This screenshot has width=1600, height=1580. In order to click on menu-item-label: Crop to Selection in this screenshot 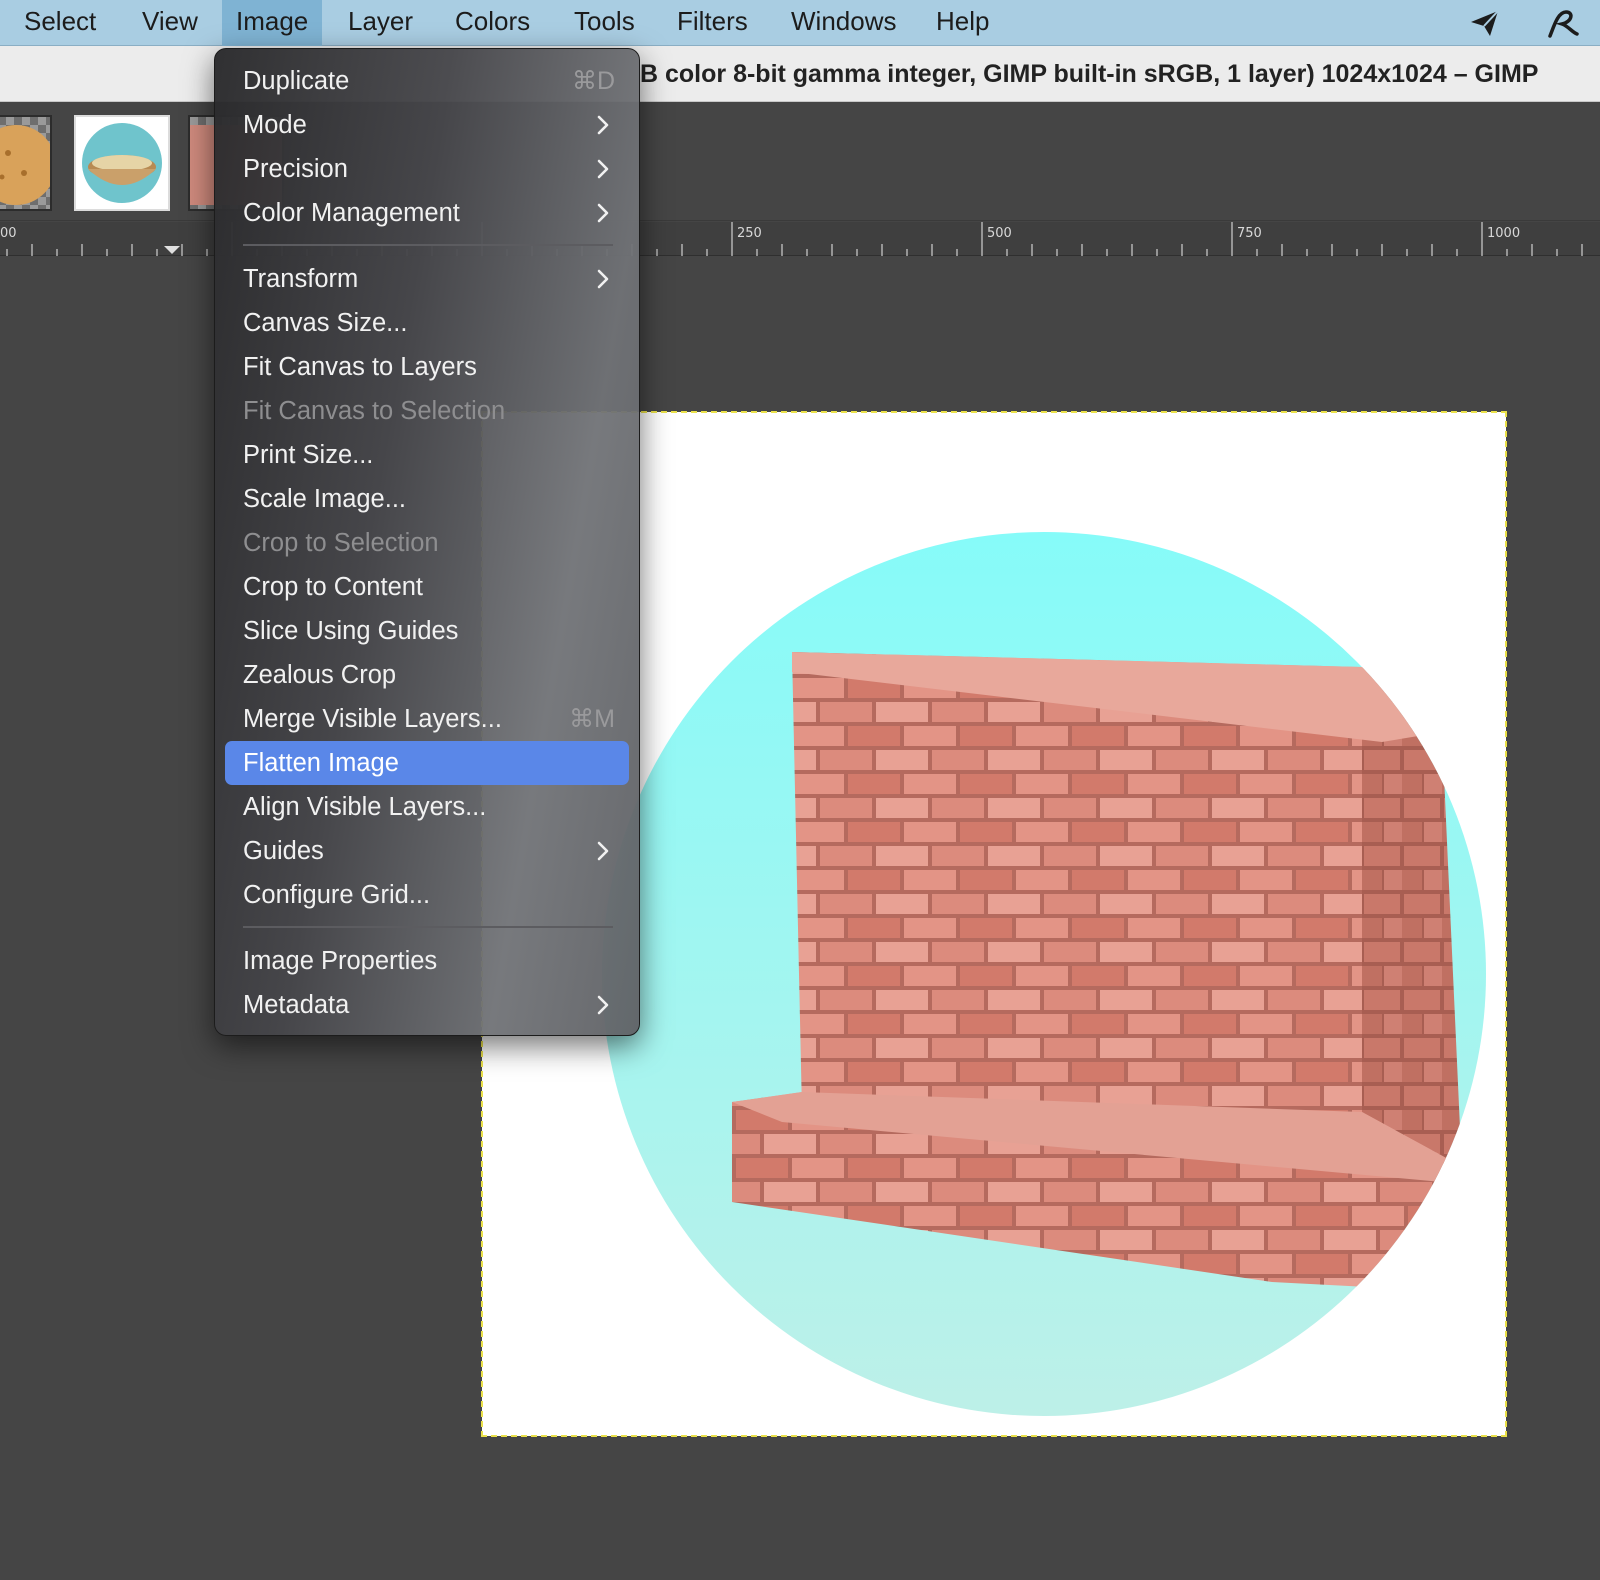, I will do `click(341, 543)`.